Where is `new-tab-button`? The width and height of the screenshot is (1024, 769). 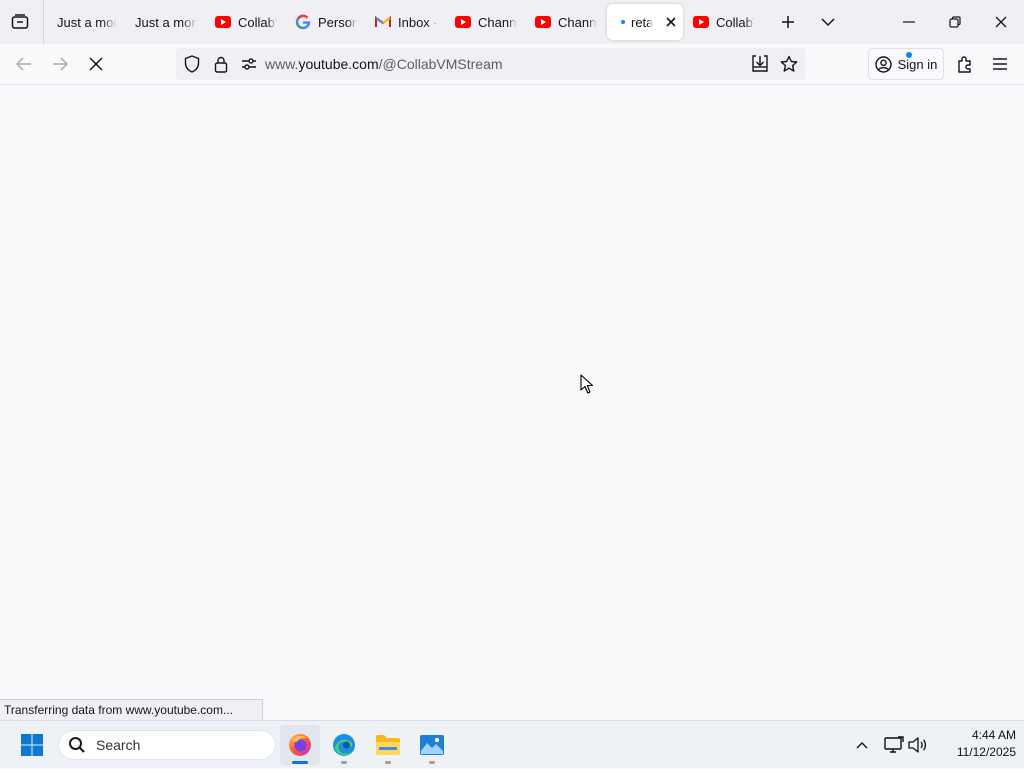
new-tab-button is located at coordinates (788, 22).